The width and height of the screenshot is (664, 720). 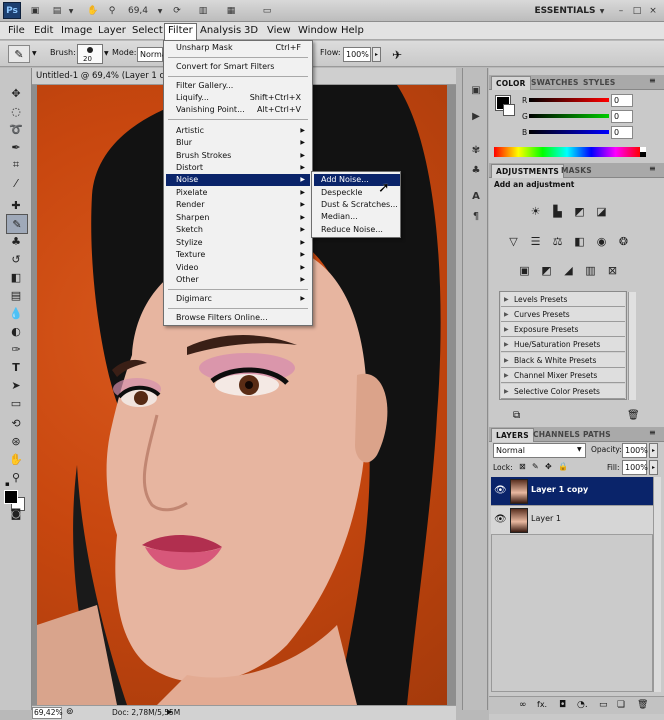 What do you see at coordinates (16, 367) in the screenshot?
I see `type-tool-icon: T` at bounding box center [16, 367].